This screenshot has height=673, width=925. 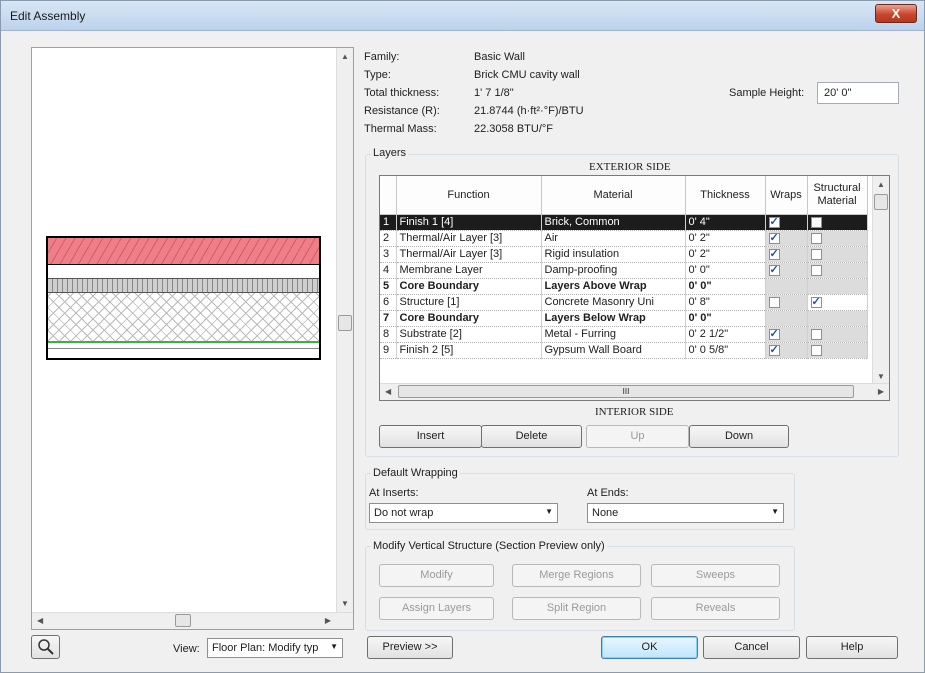 I want to click on preview-button: Preview >>, so click(x=410, y=647).